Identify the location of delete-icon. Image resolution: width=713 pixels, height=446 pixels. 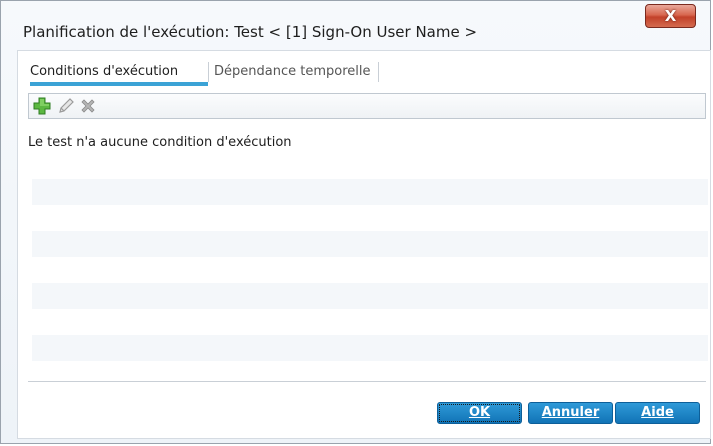
(88, 106).